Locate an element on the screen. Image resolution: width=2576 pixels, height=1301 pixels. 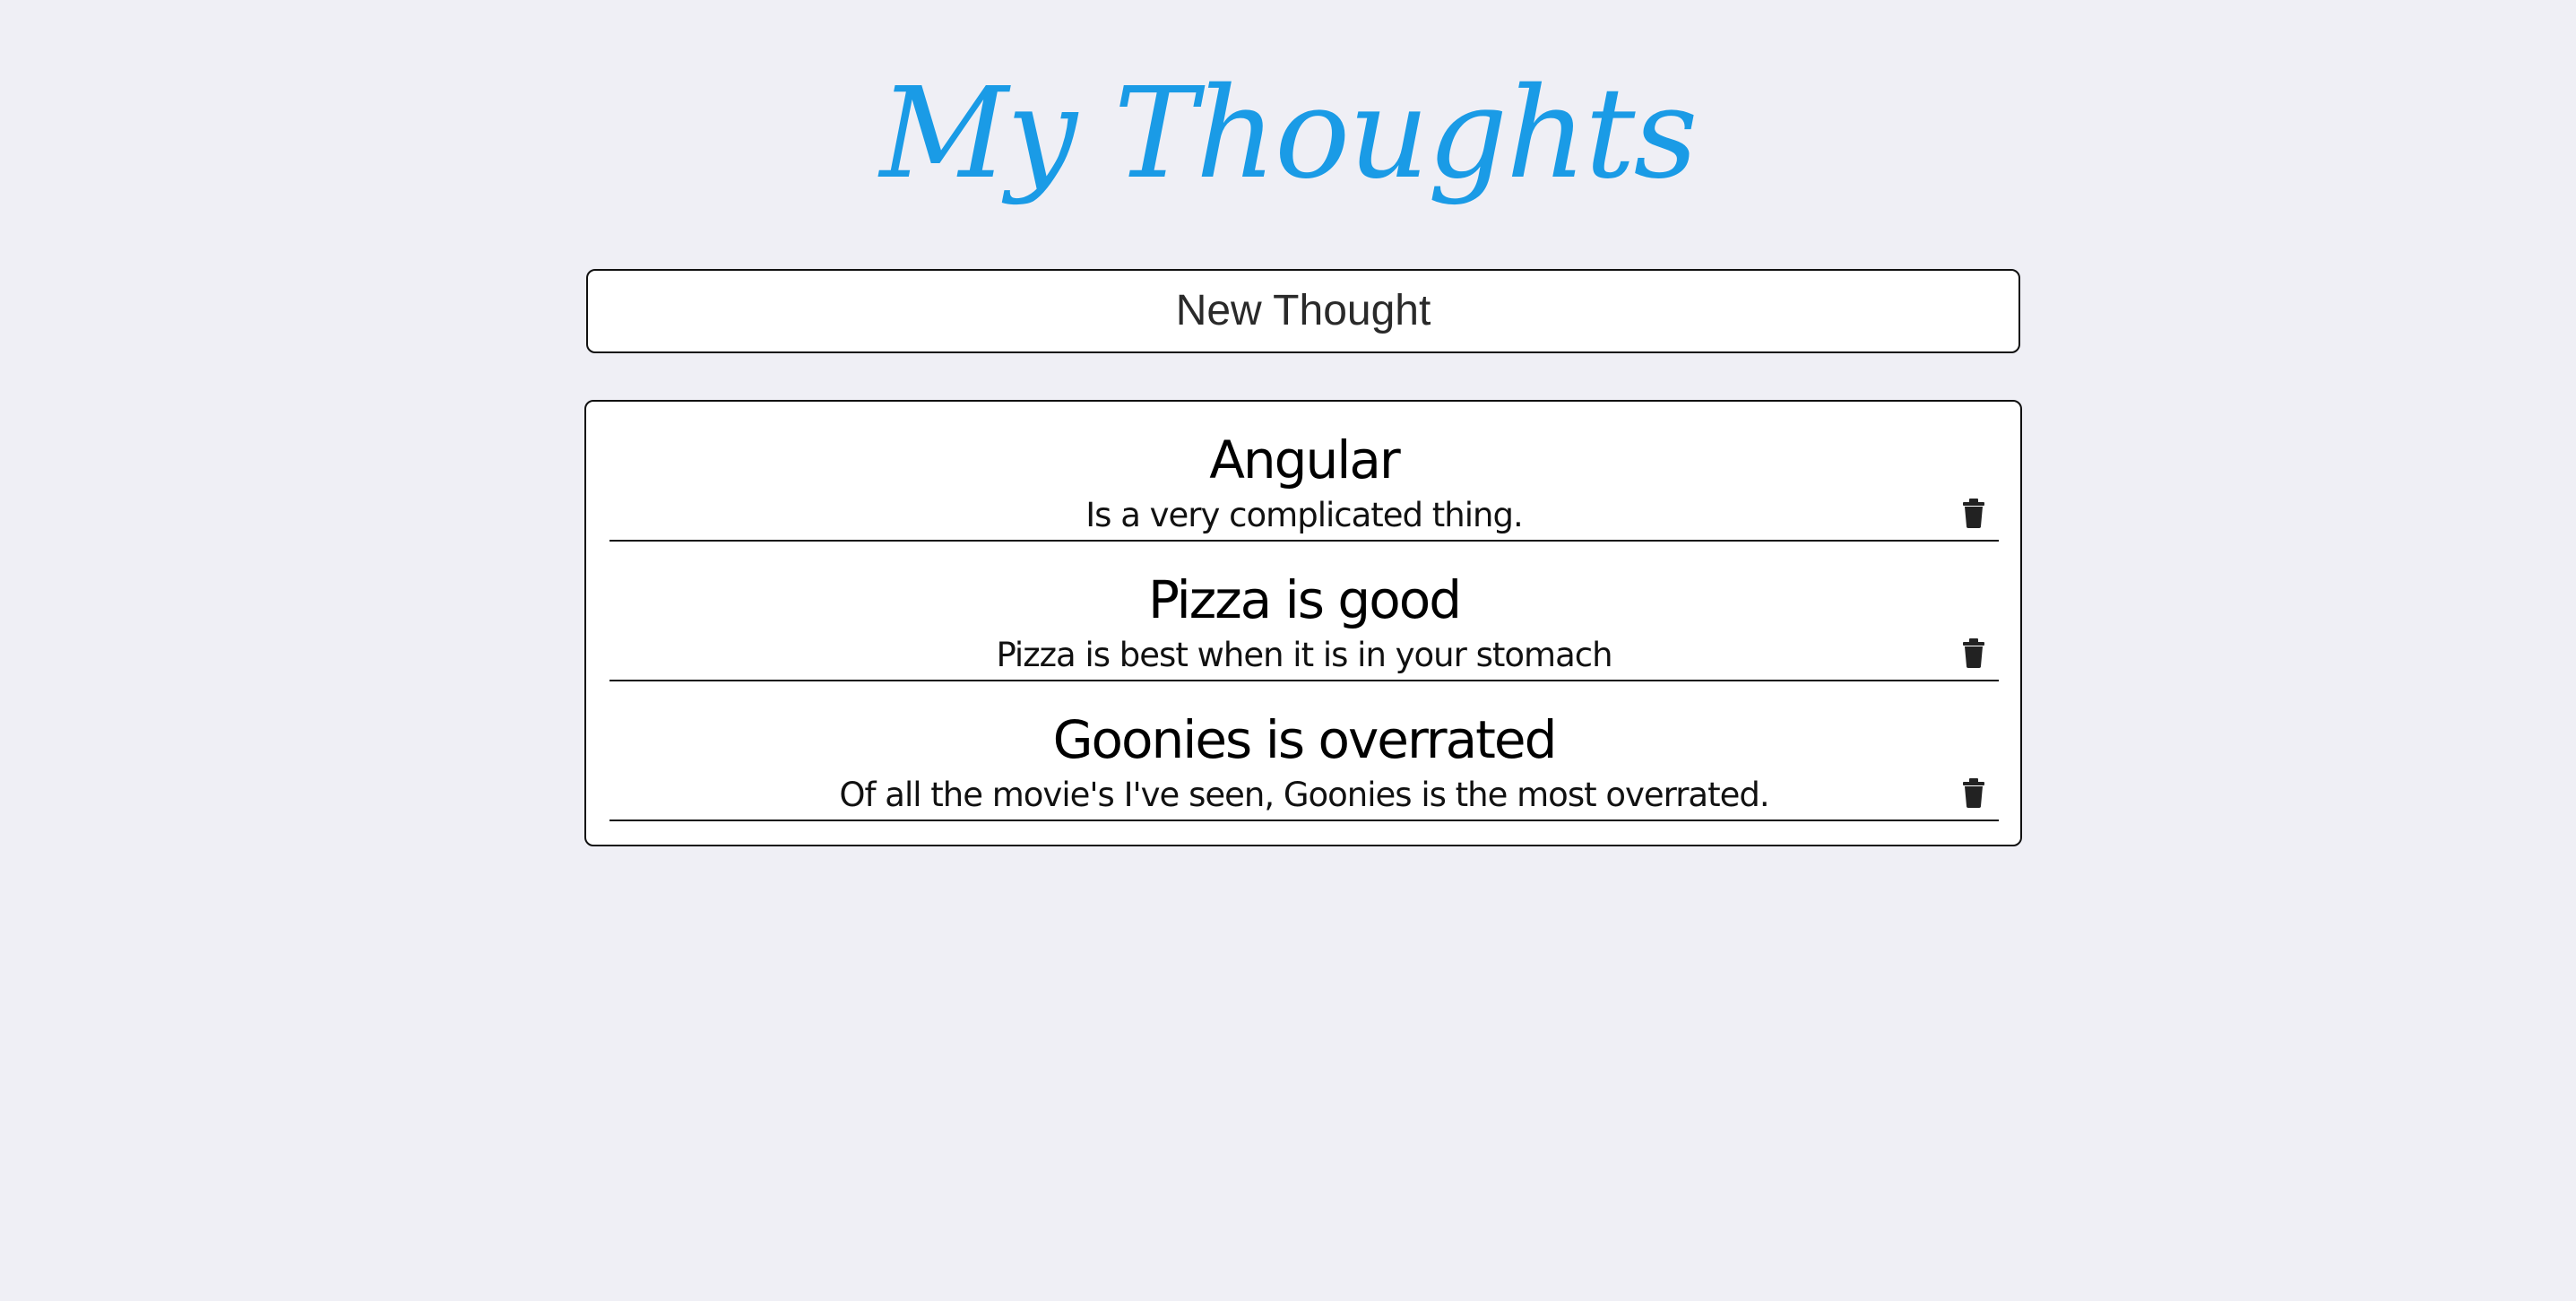
thought-body: Is a very complicated thing. is located at coordinates (1304, 515).